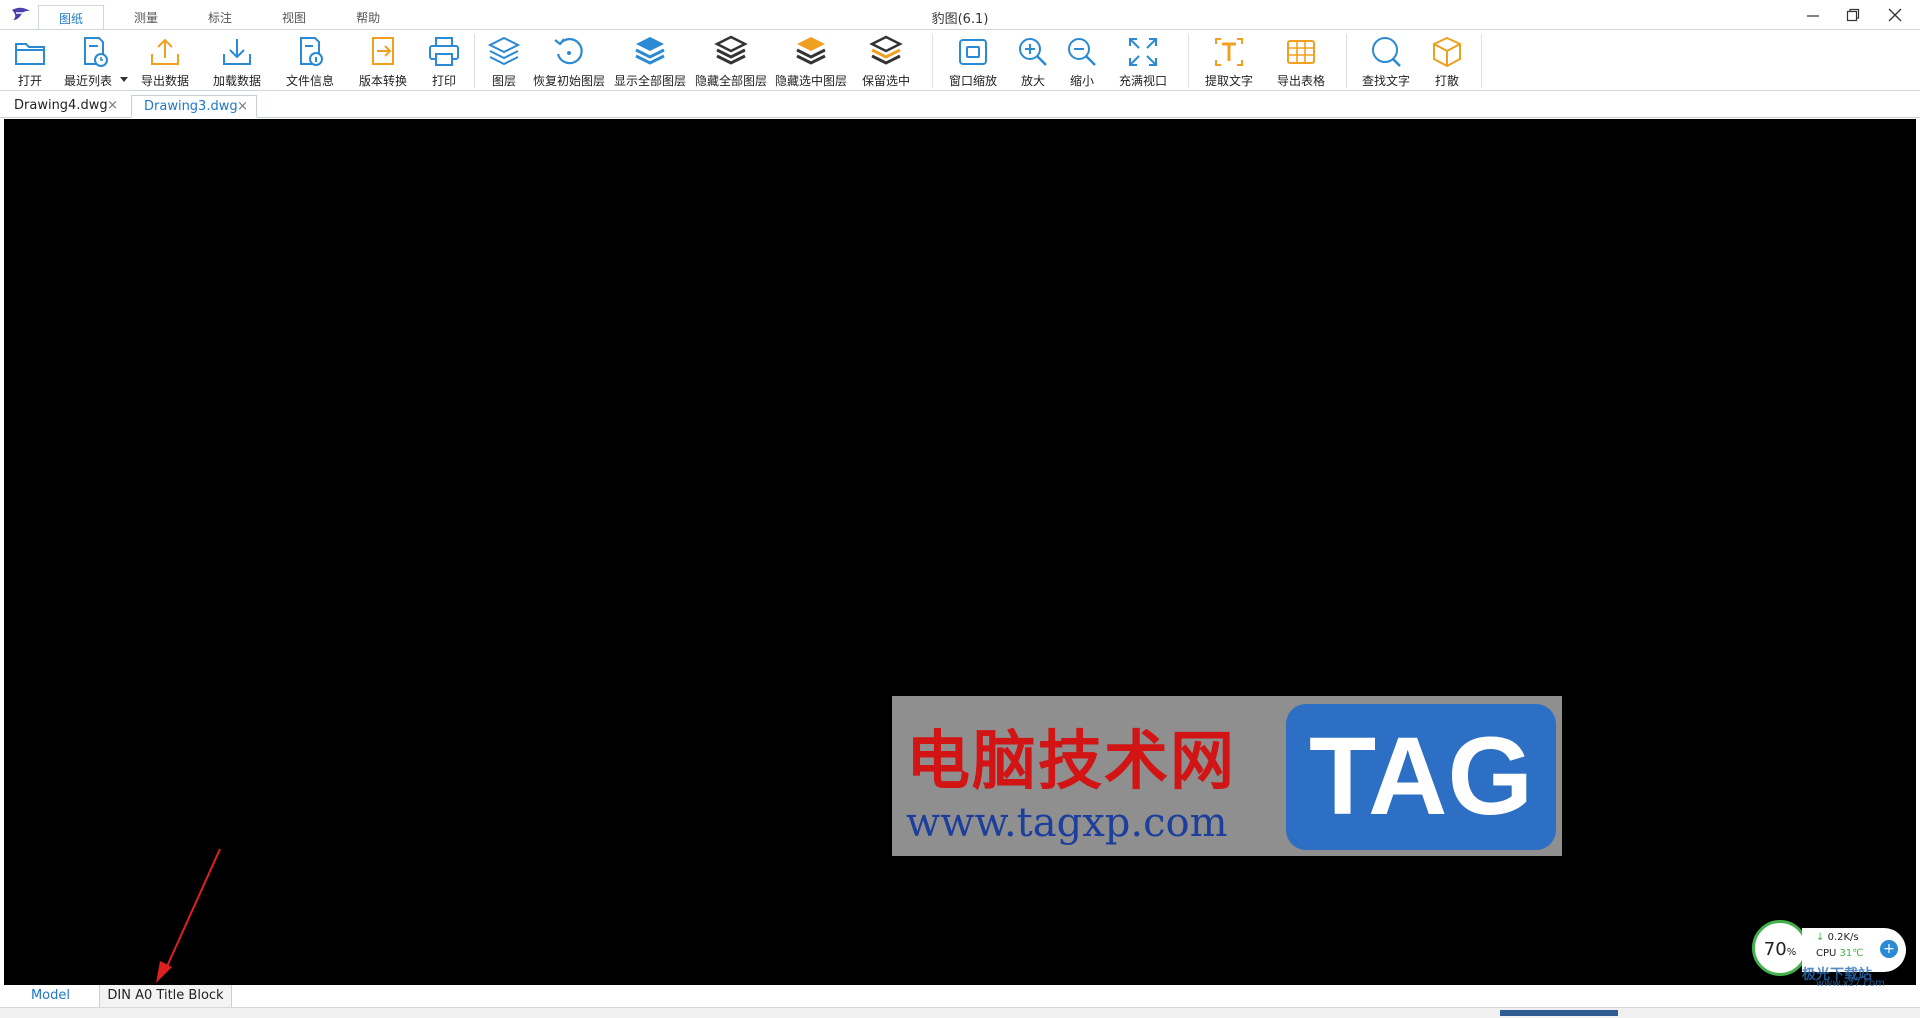 The height and width of the screenshot is (1018, 1920). I want to click on window-zoom-icon, so click(973, 52).